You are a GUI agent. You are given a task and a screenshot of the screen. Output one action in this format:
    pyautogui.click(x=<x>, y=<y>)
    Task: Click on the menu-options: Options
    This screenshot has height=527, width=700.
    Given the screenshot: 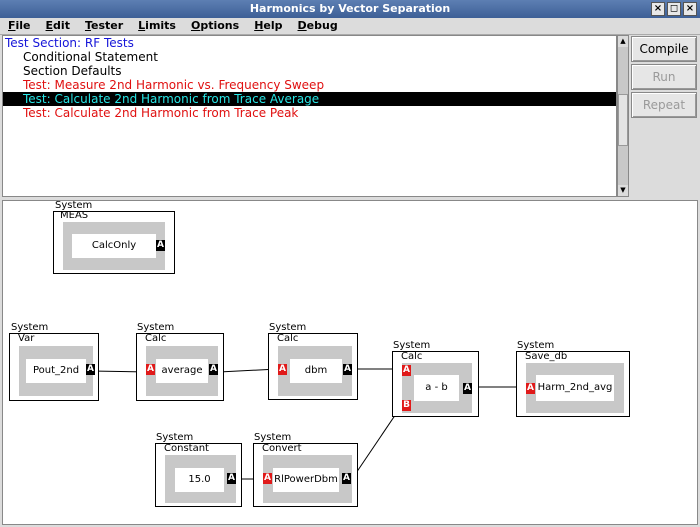 What is the action you would take?
    pyautogui.click(x=214, y=26)
    